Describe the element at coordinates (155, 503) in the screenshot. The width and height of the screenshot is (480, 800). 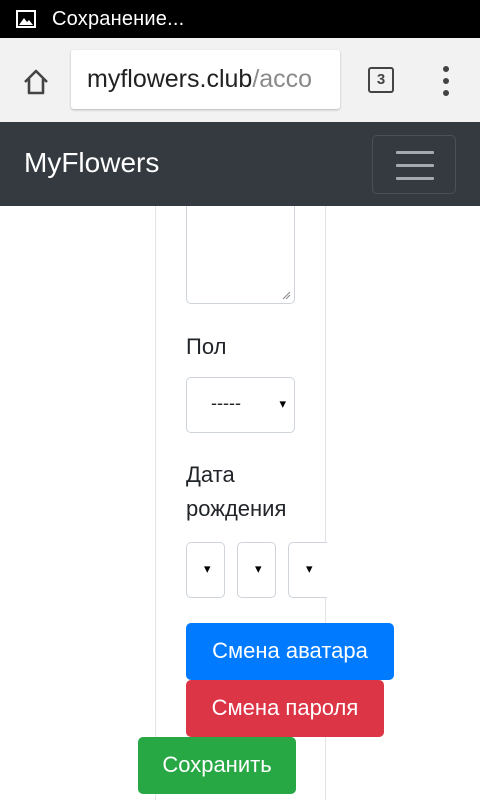
I see `column-border` at that location.